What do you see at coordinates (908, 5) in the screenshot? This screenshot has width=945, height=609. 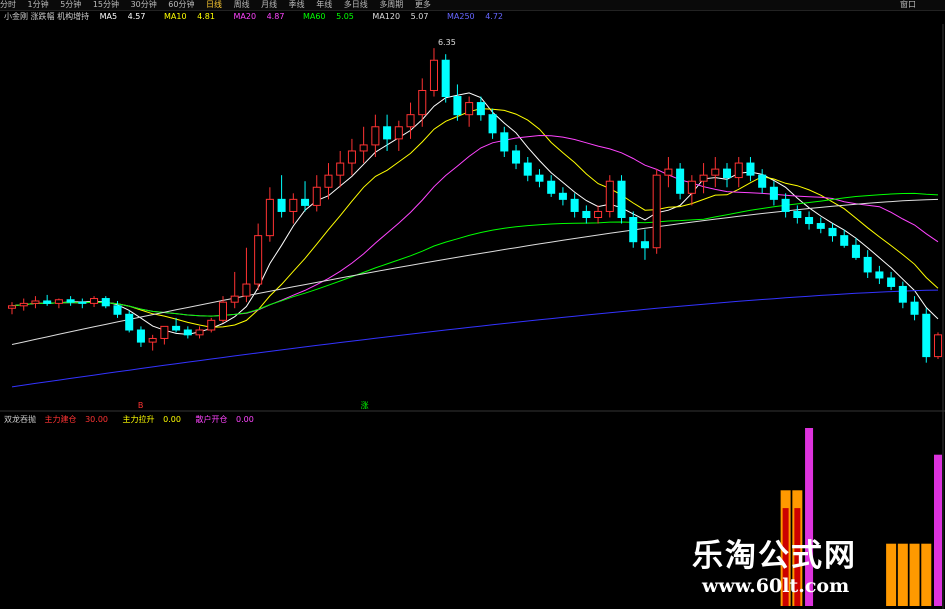 I see `window-menu: 窗口` at bounding box center [908, 5].